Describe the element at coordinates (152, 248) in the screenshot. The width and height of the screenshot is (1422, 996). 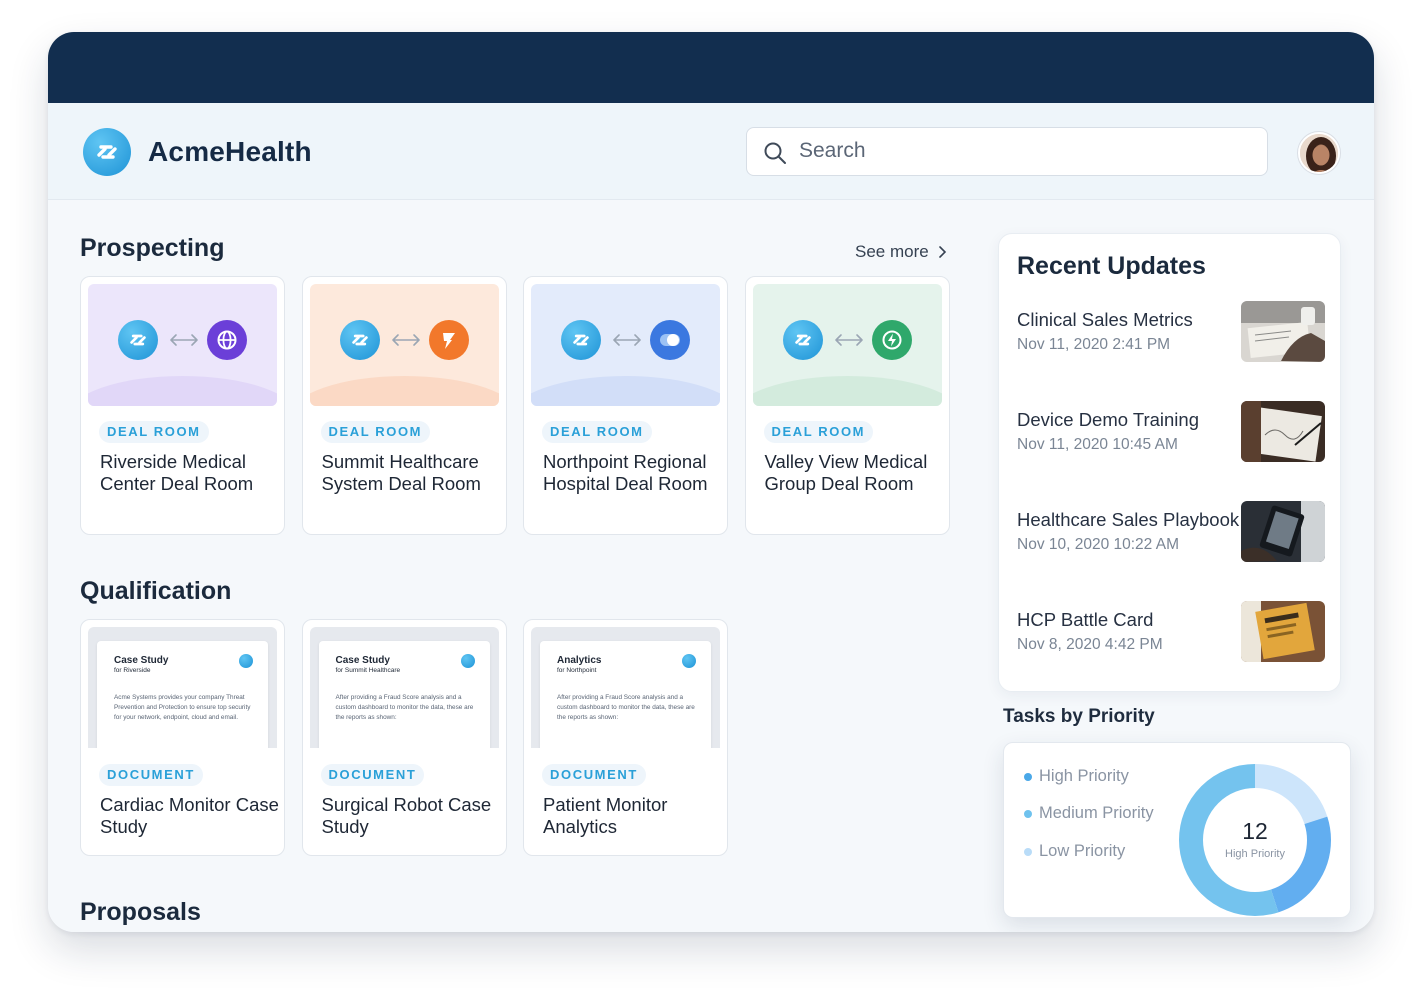
I see `section-title-prospecting: Prospecting` at that location.